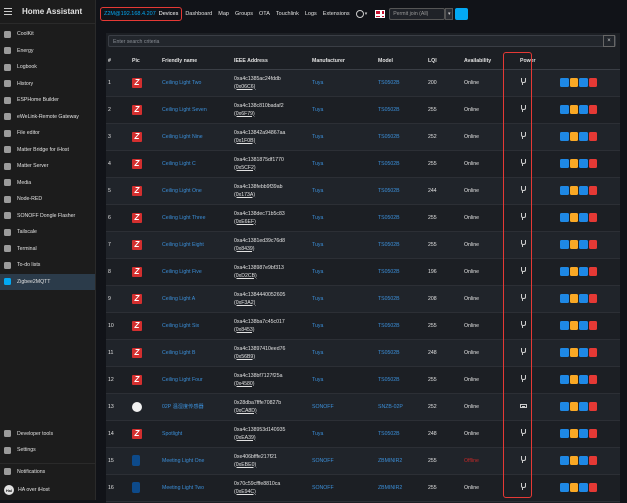  Describe the element at coordinates (272, 492) in the screenshot. I see `network-address: (0xE94C)` at that location.